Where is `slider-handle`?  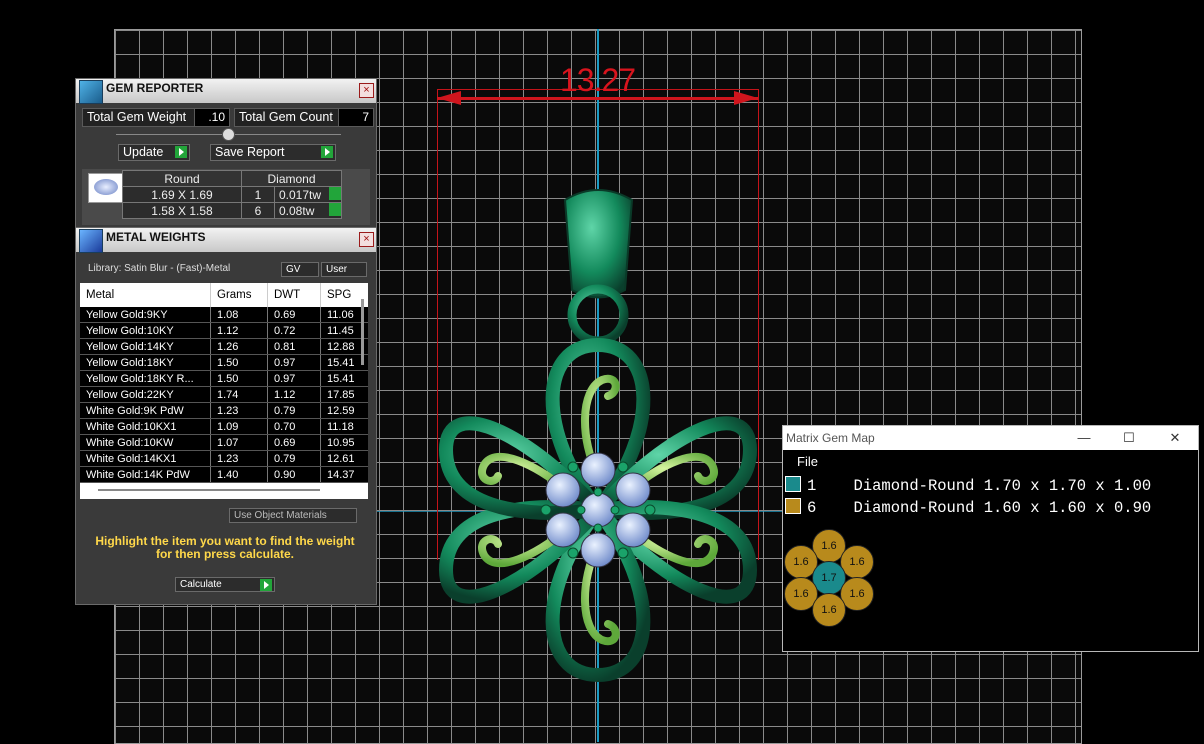
slider-handle is located at coordinates (228, 134).